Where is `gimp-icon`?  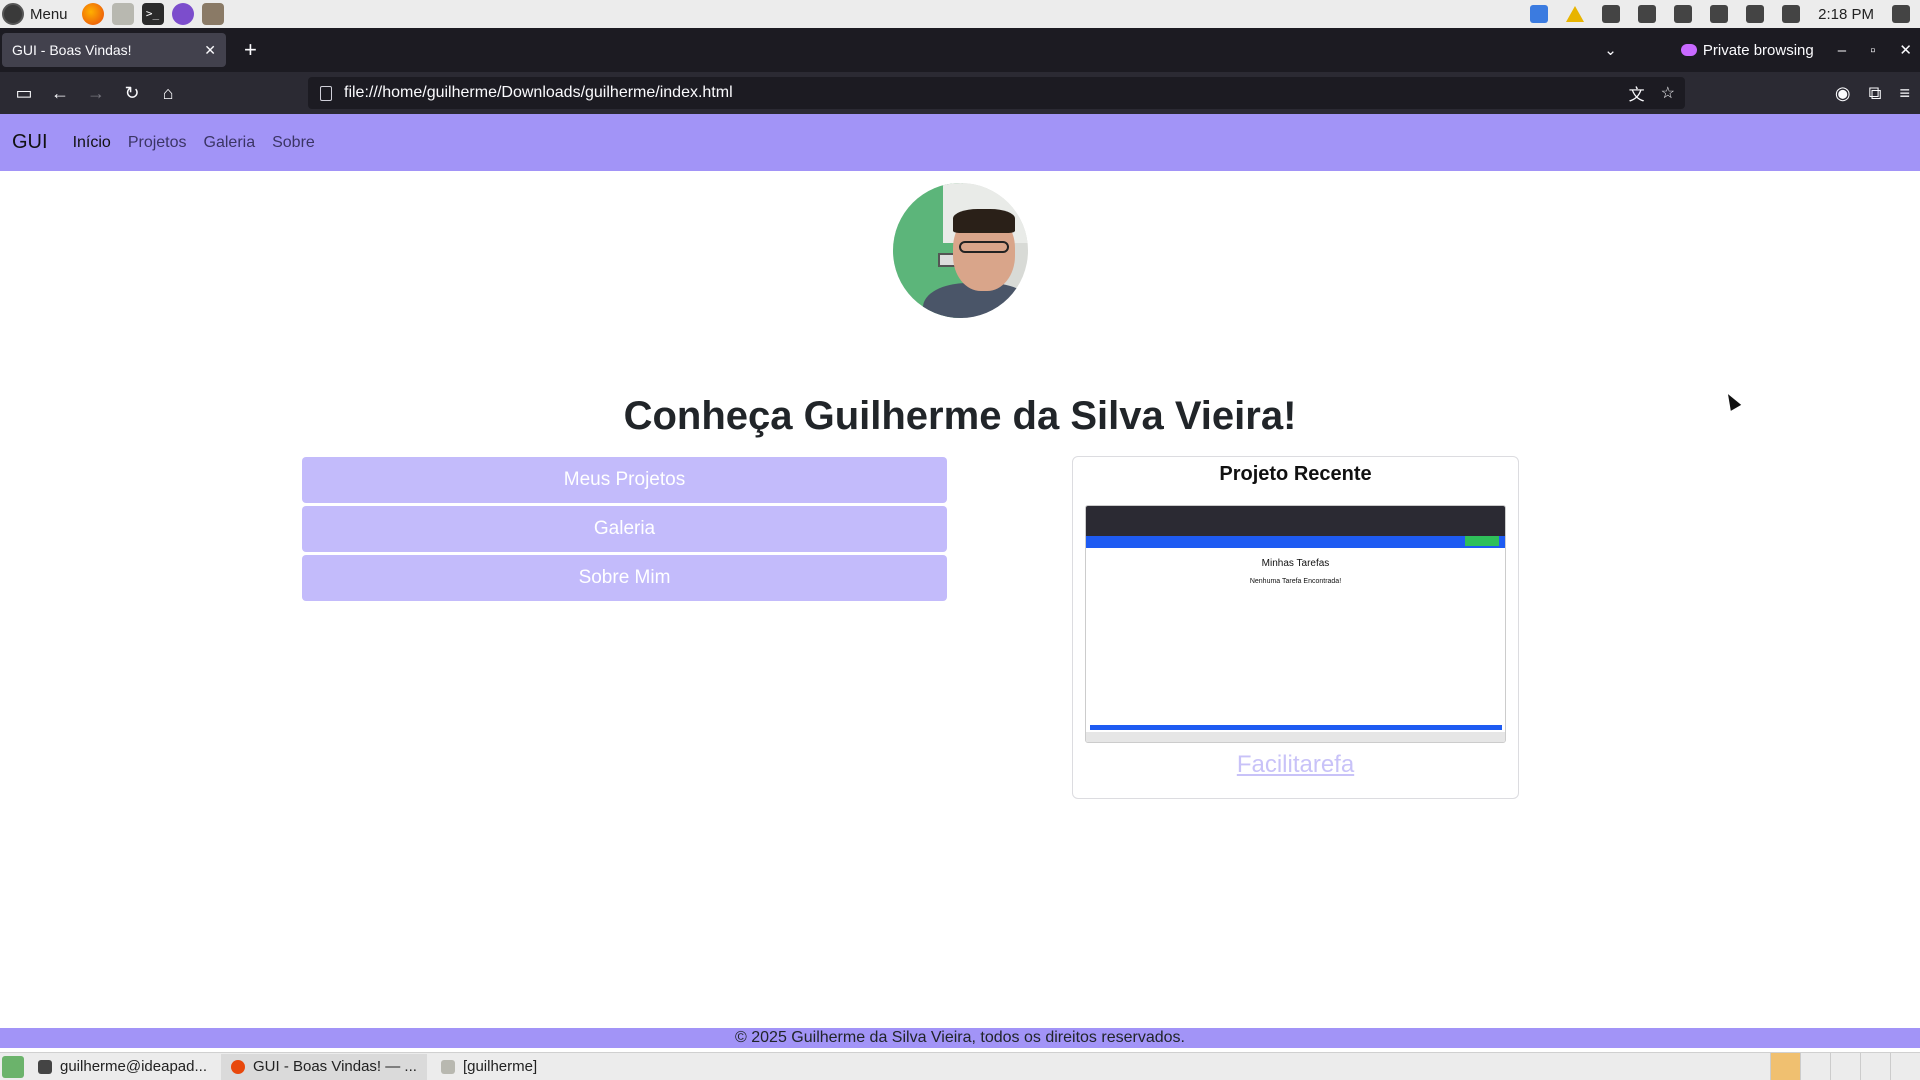 gimp-icon is located at coordinates (212, 14).